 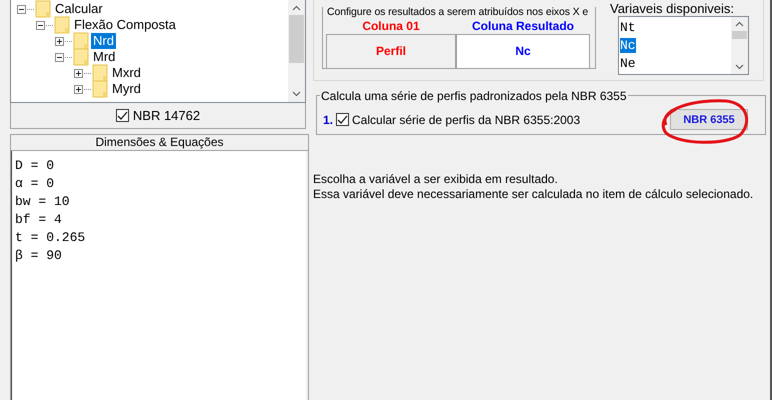 What do you see at coordinates (628, 63) in the screenshot?
I see `list-item: Ne` at bounding box center [628, 63].